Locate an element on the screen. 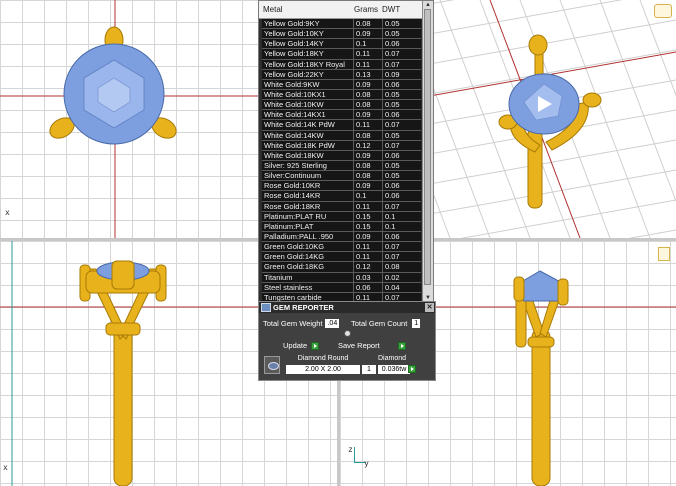 The image size is (676, 486). cell-dwt: 0.09 is located at coordinates (392, 74).